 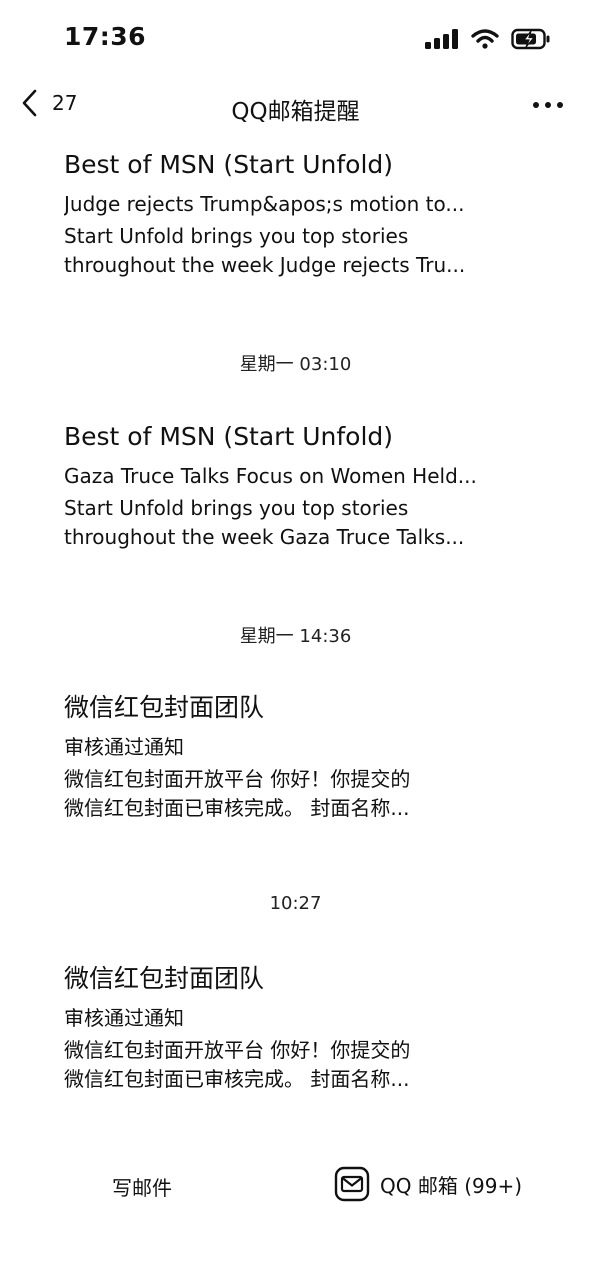 I want to click on mail-app-icon, so click(x=352, y=1184).